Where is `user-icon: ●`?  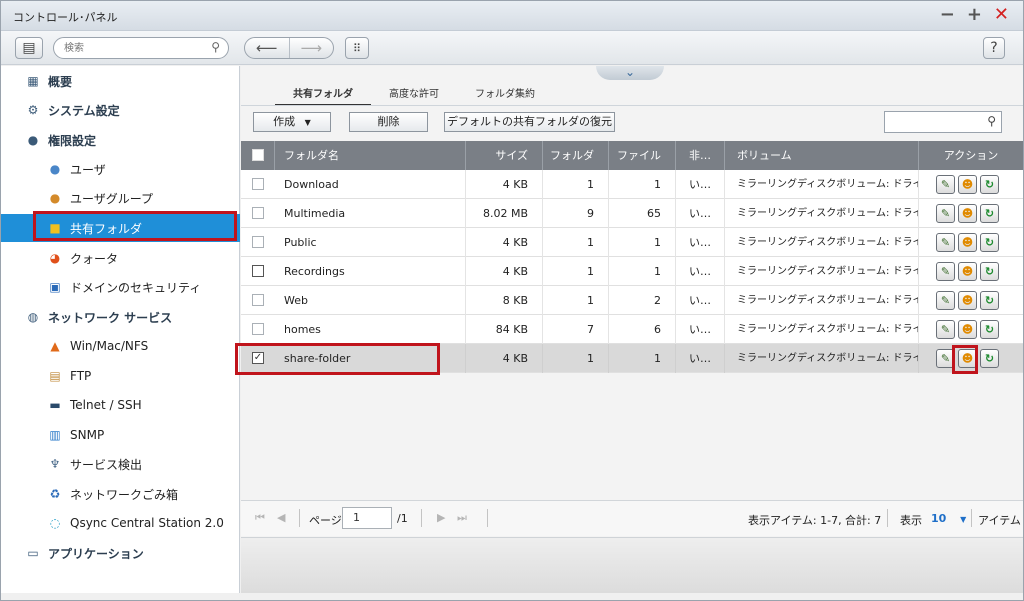
user-icon: ● is located at coordinates (55, 169).